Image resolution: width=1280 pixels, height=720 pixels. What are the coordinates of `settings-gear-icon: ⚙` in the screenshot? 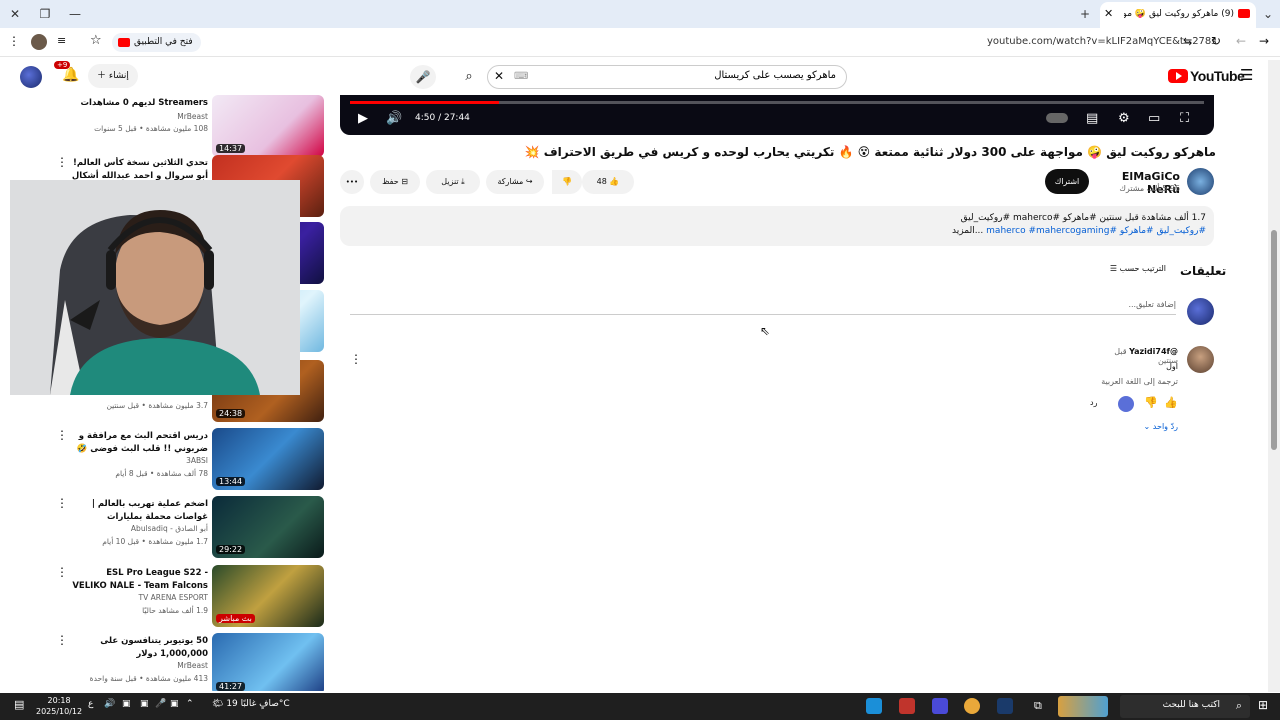 It's located at (1124, 118).